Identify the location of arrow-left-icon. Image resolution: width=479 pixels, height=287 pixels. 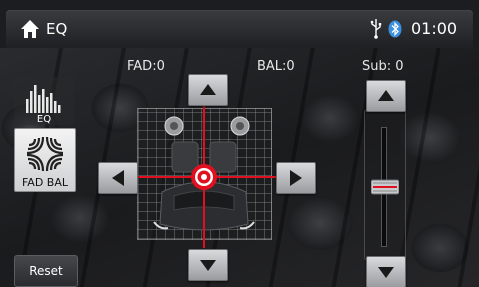
(118, 178).